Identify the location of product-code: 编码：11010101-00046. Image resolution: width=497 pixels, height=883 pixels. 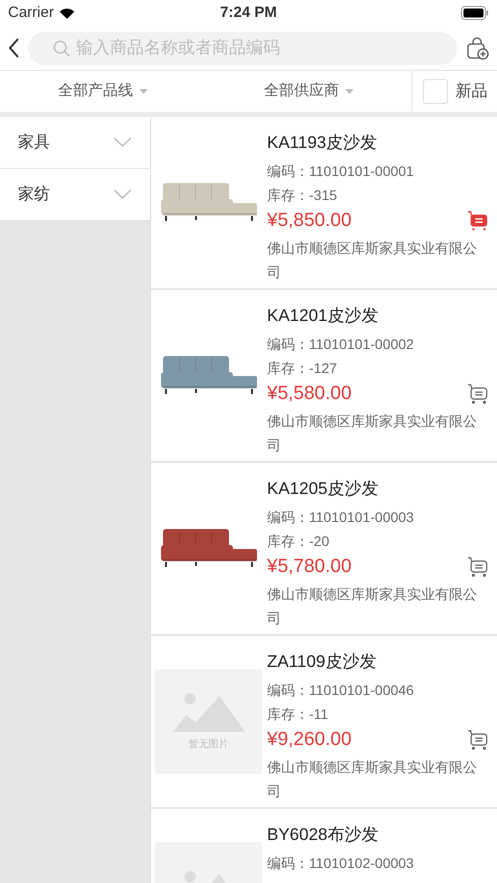
(341, 690).